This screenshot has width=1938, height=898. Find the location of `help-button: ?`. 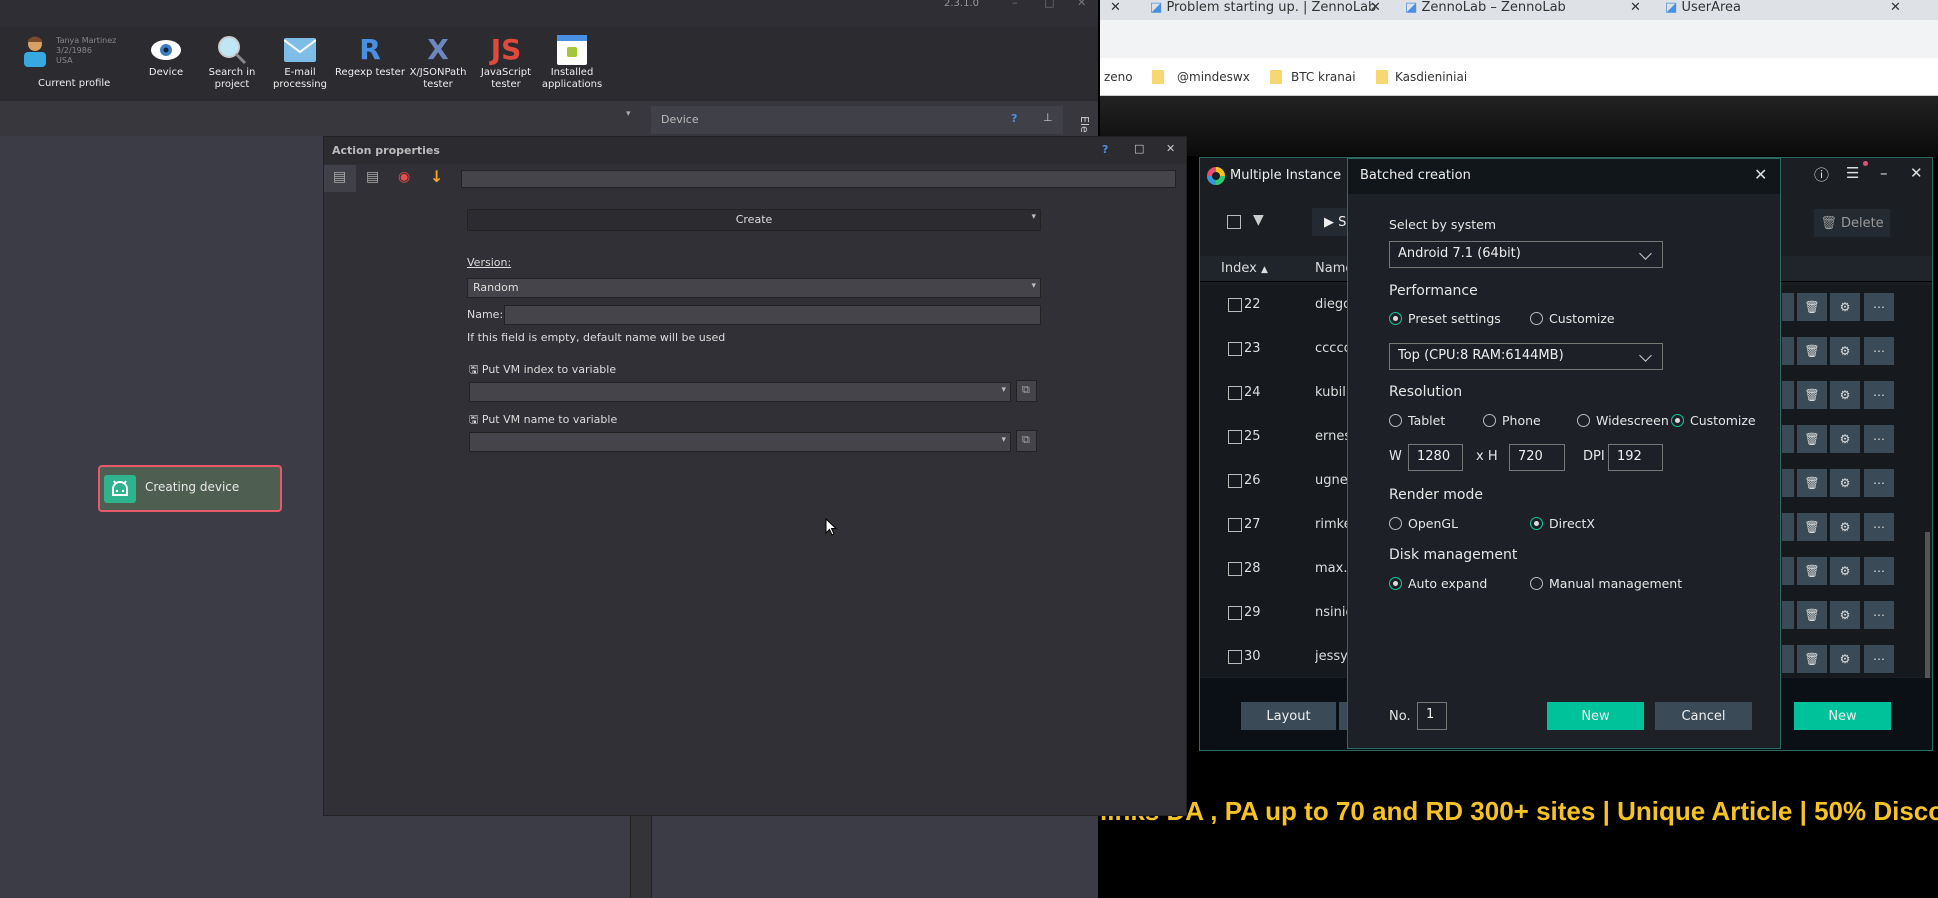

help-button: ? is located at coordinates (1105, 149).